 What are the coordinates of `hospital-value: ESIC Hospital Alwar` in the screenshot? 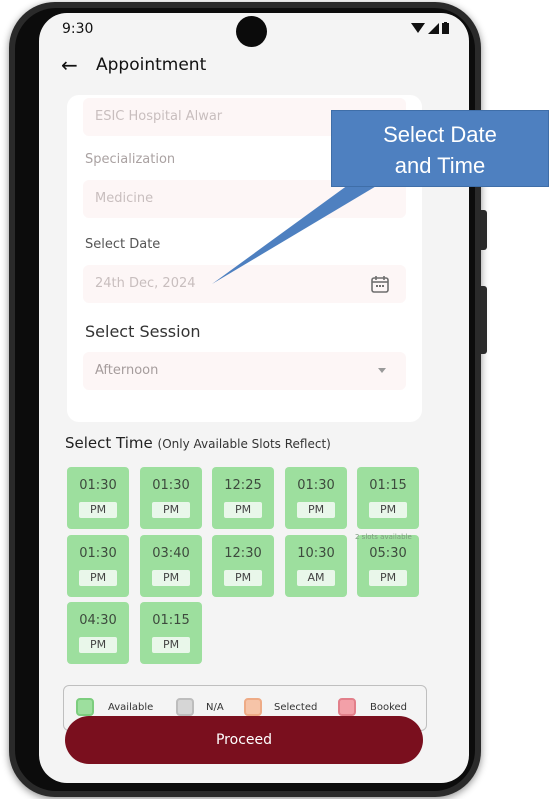 It's located at (159, 116).